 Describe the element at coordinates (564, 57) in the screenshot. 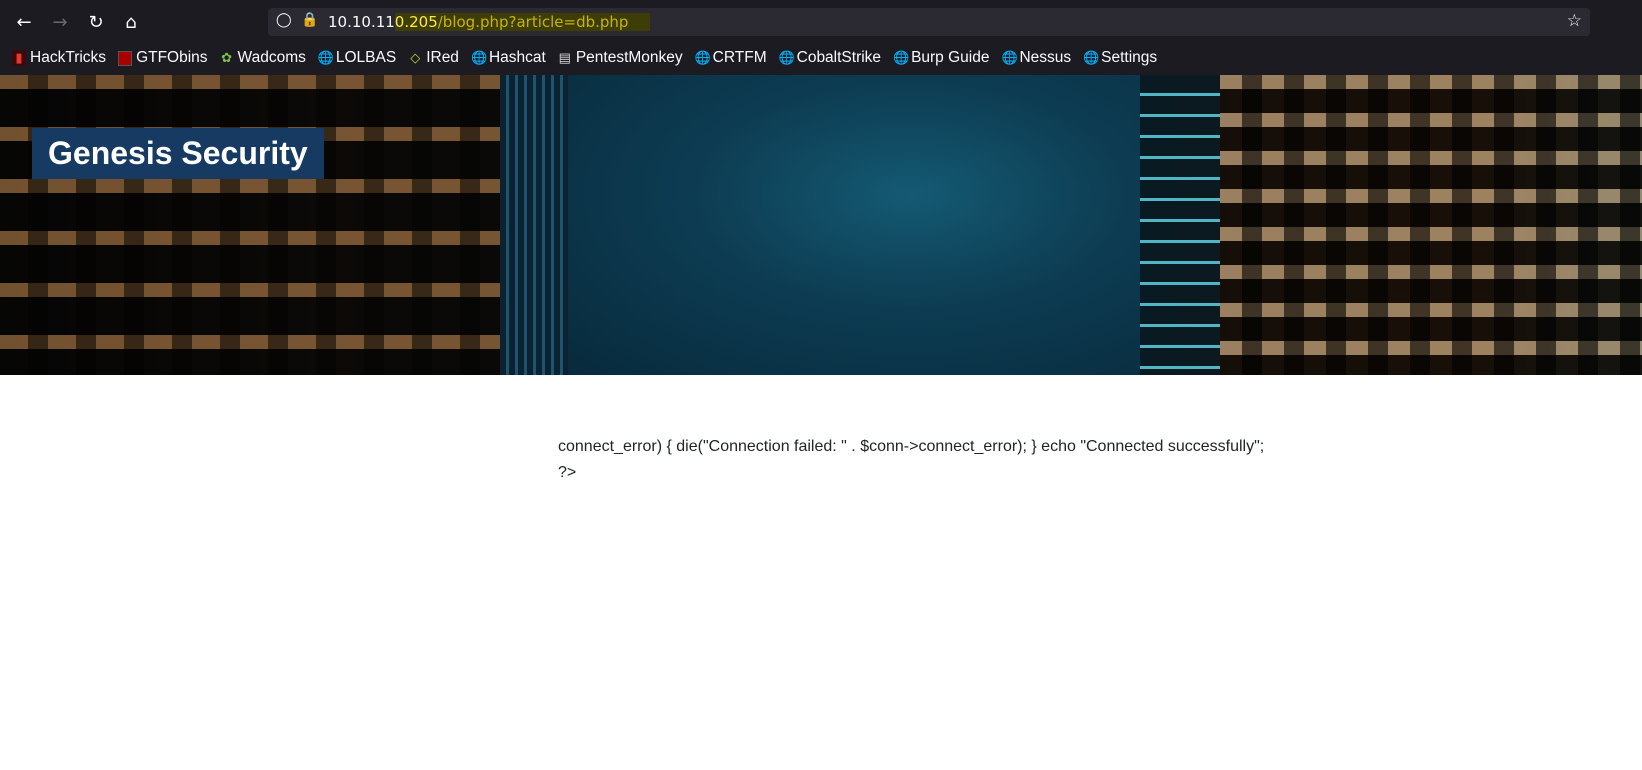

I see `pentestmonkey-icon: ▤` at that location.